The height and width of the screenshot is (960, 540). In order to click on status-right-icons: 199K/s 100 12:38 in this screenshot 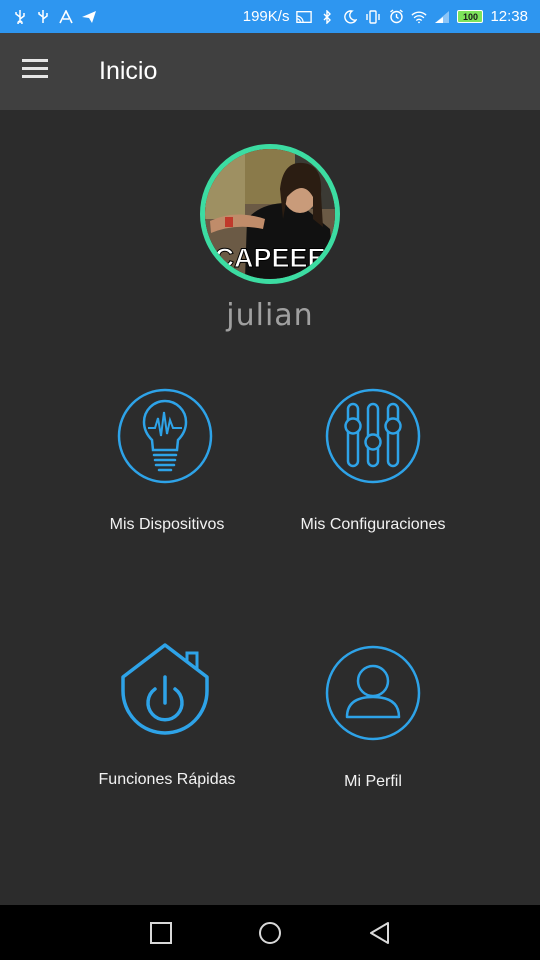, I will do `click(385, 16)`.